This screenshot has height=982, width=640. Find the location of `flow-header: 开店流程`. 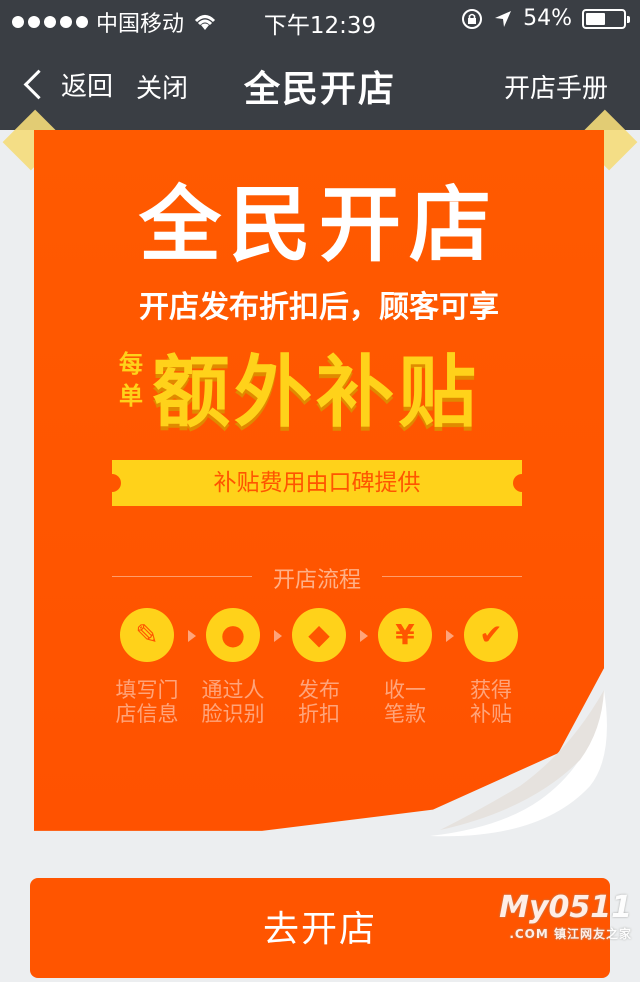

flow-header: 开店流程 is located at coordinates (317, 577).